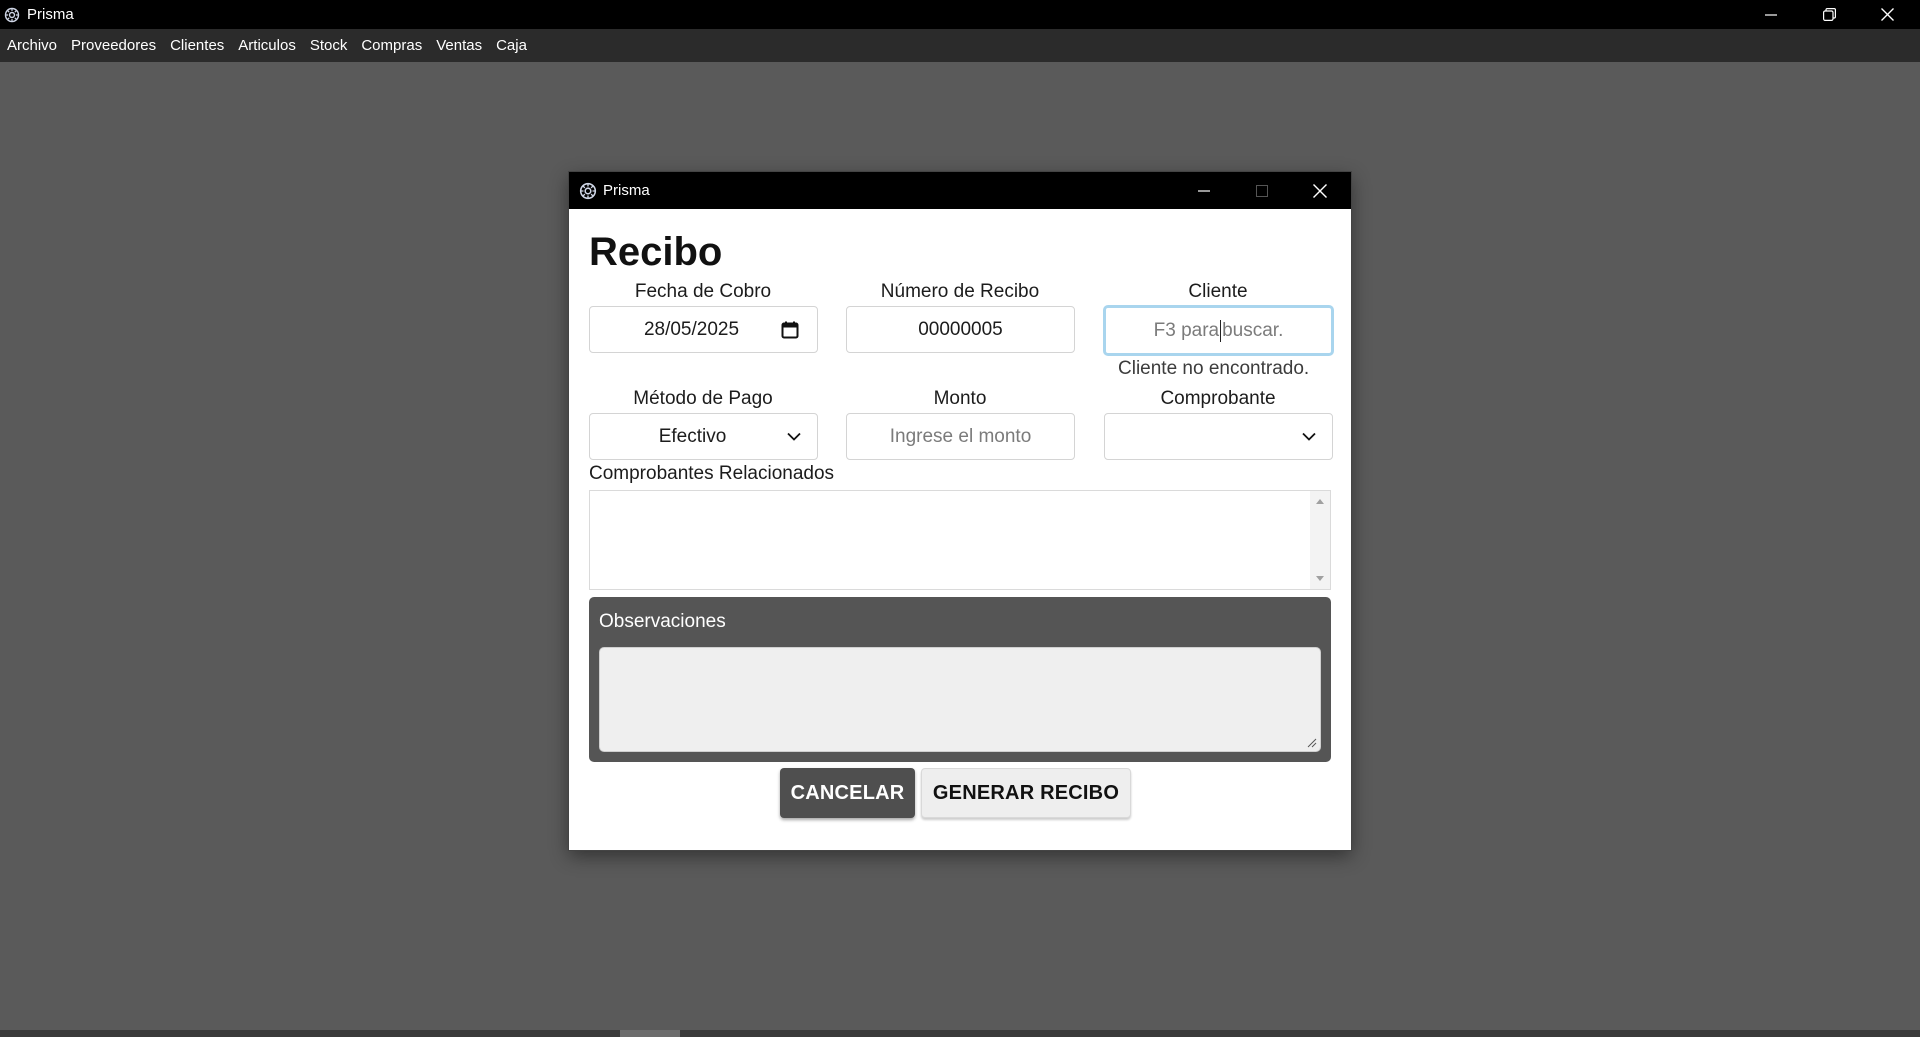 The image size is (1920, 1037). Describe the element at coordinates (960, 14) in the screenshot. I see `app-titlebar: Prisma` at that location.